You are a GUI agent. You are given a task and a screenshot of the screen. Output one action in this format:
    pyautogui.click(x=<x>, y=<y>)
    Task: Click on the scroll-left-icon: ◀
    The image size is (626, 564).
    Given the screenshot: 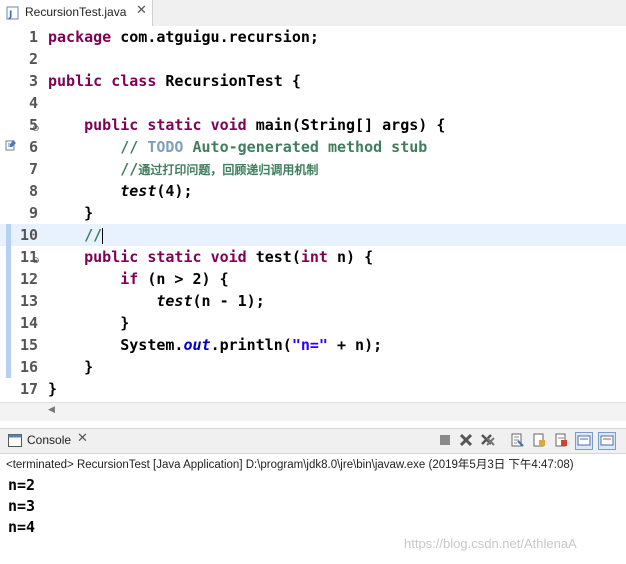 What is the action you would take?
    pyautogui.click(x=51, y=410)
    